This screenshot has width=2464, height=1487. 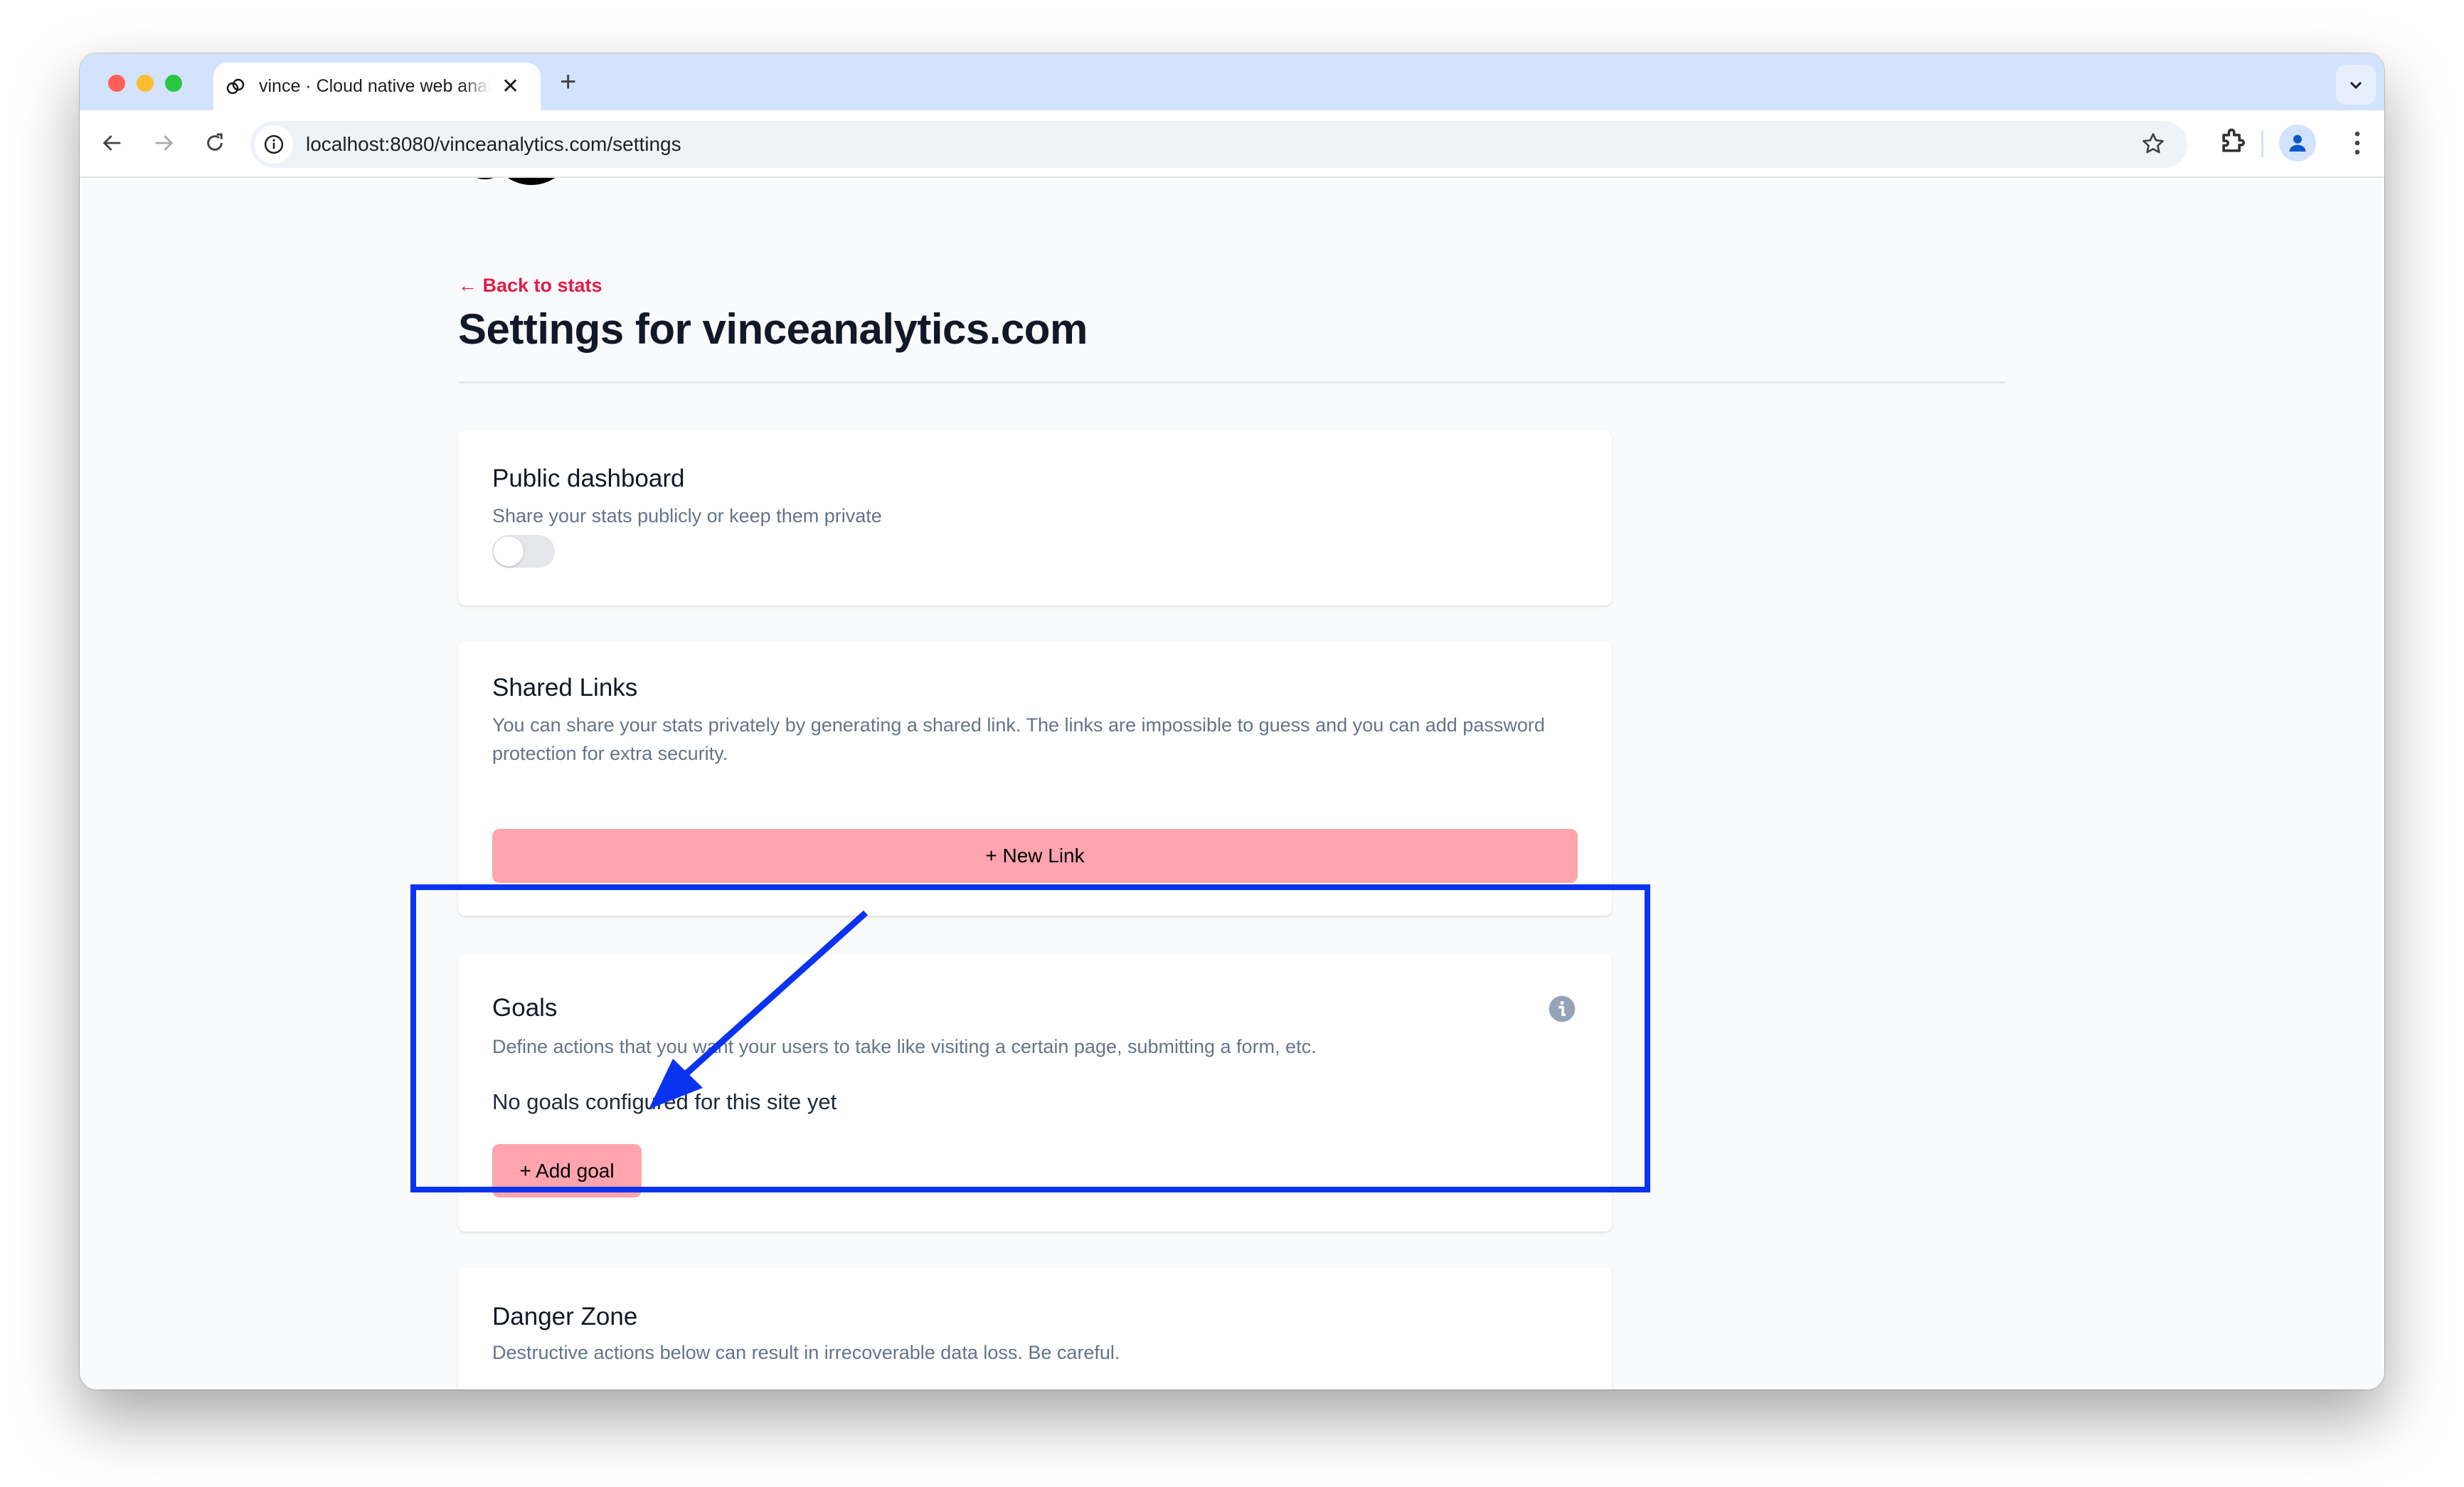 I want to click on browser-menu-button, so click(x=2357, y=144).